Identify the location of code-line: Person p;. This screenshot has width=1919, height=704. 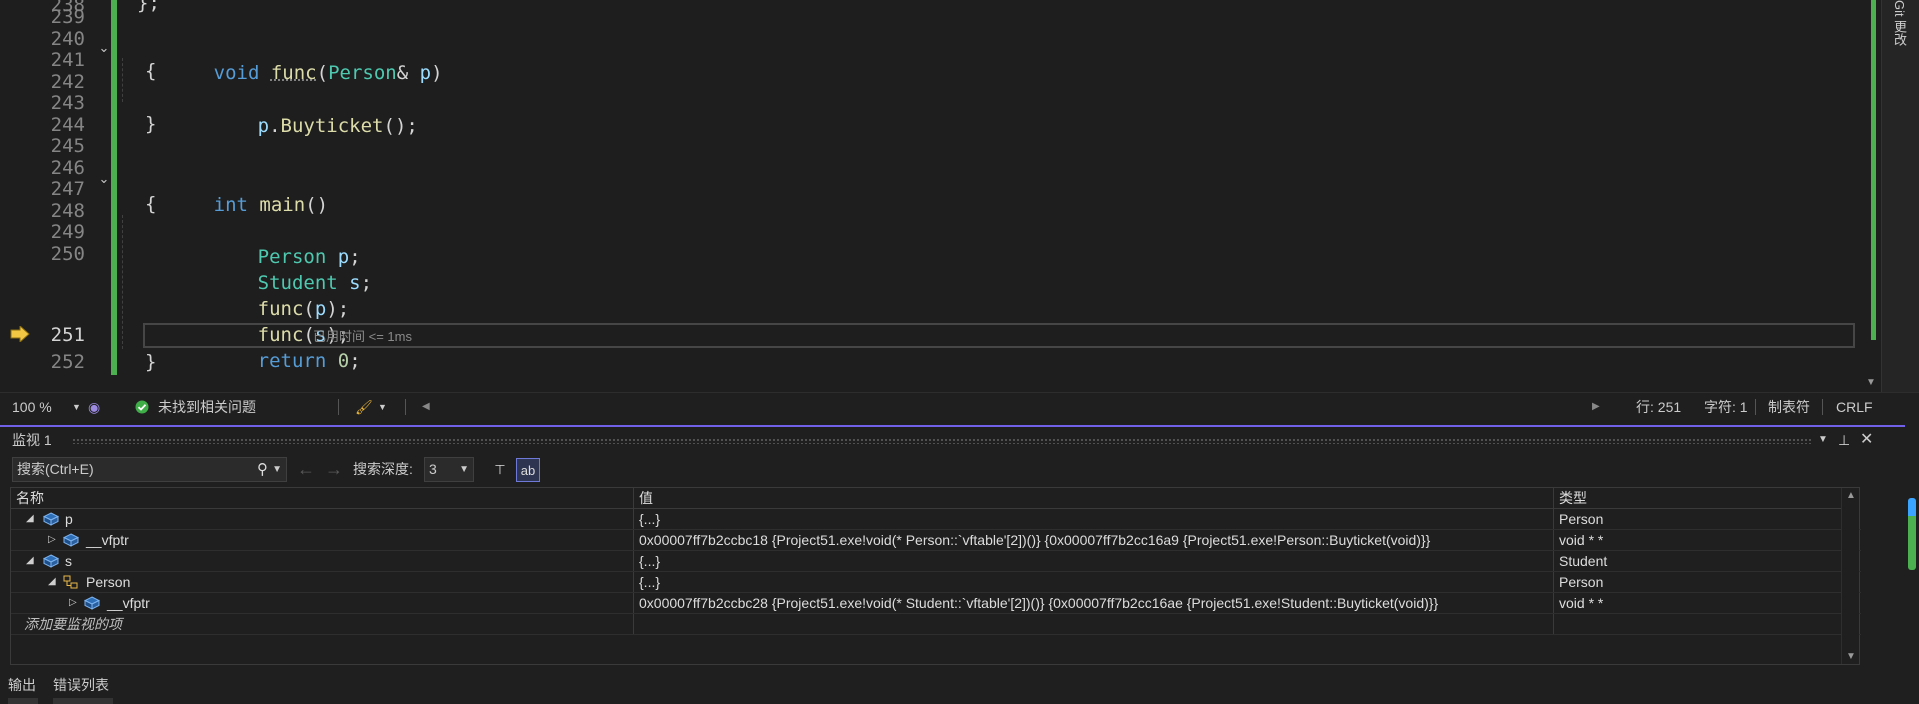
(309, 257).